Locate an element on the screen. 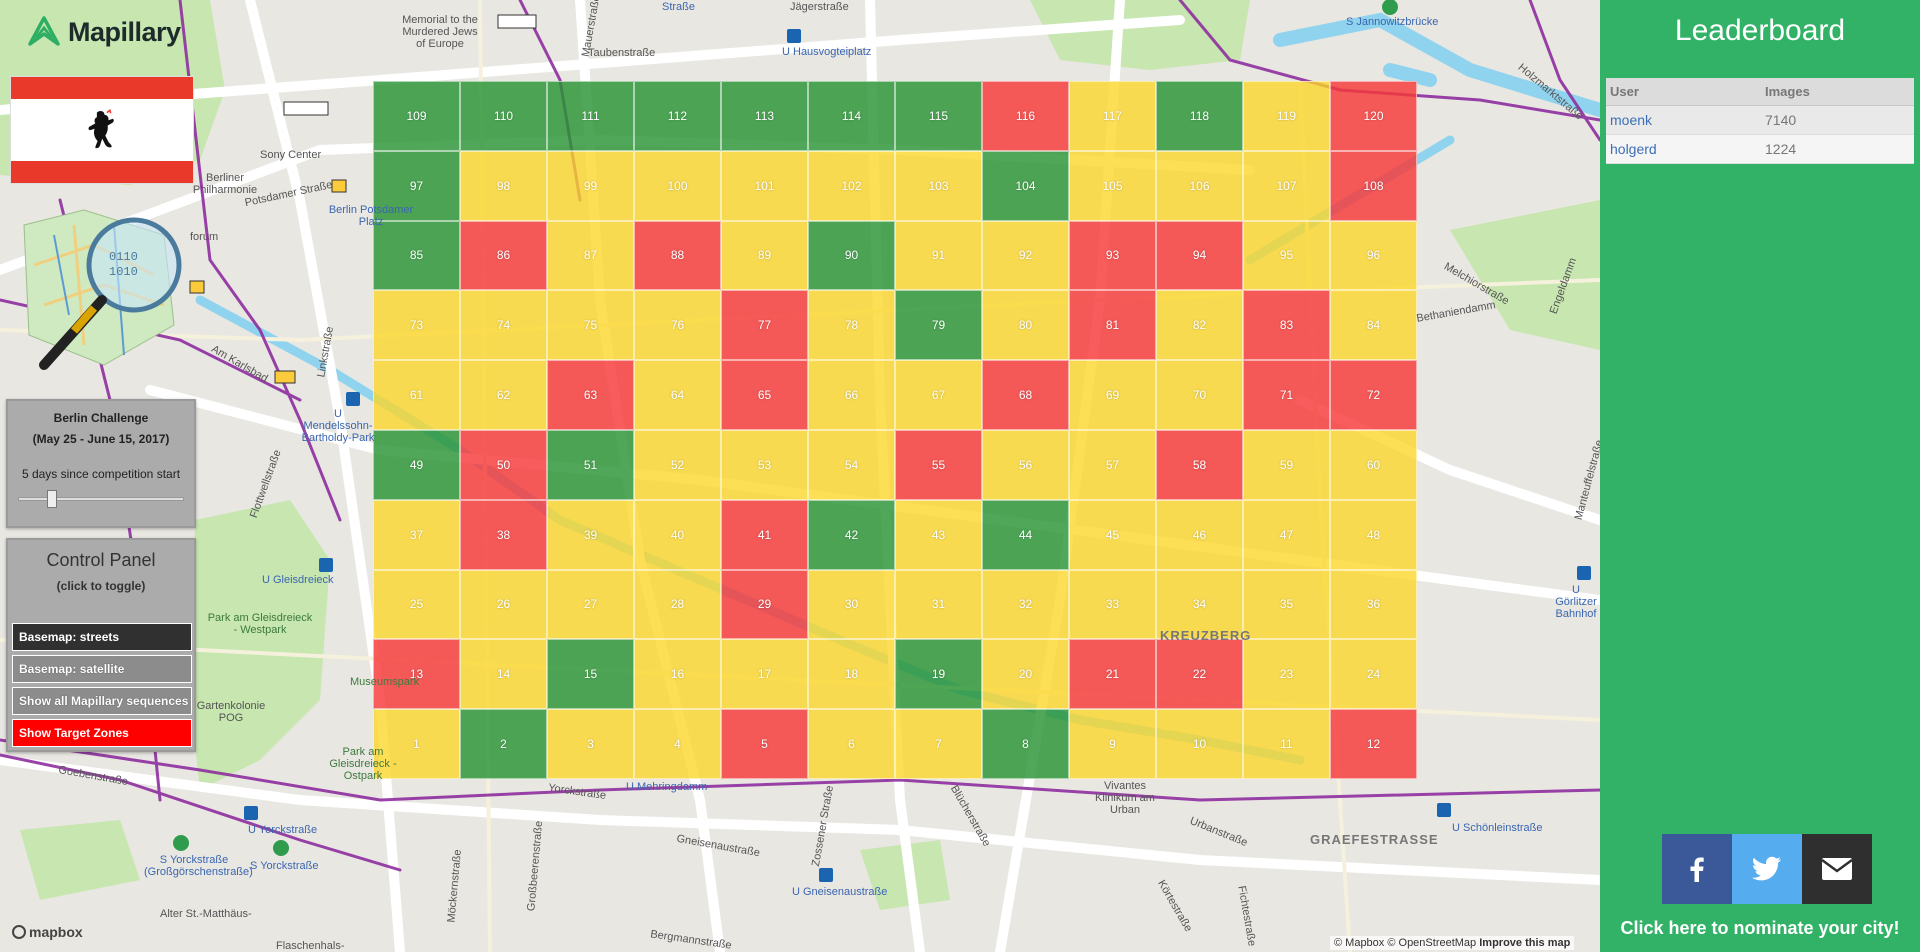 The width and height of the screenshot is (1920, 952). target-zone-cell: 106 is located at coordinates (1199, 185).